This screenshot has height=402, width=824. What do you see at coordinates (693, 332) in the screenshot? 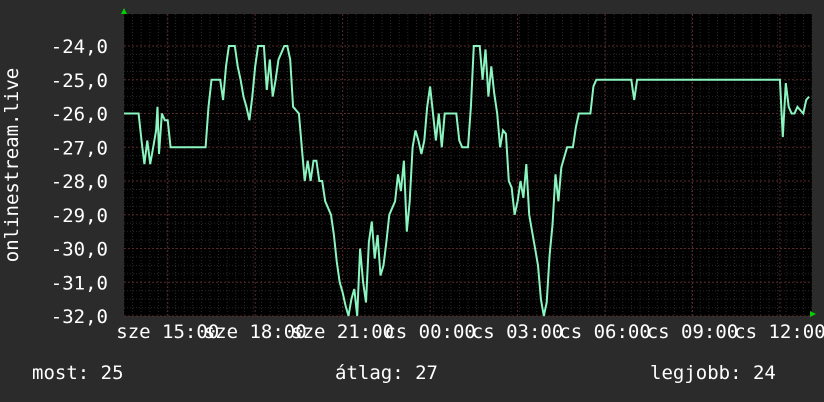
I see `x-tick-label: cs 09:00` at bounding box center [693, 332].